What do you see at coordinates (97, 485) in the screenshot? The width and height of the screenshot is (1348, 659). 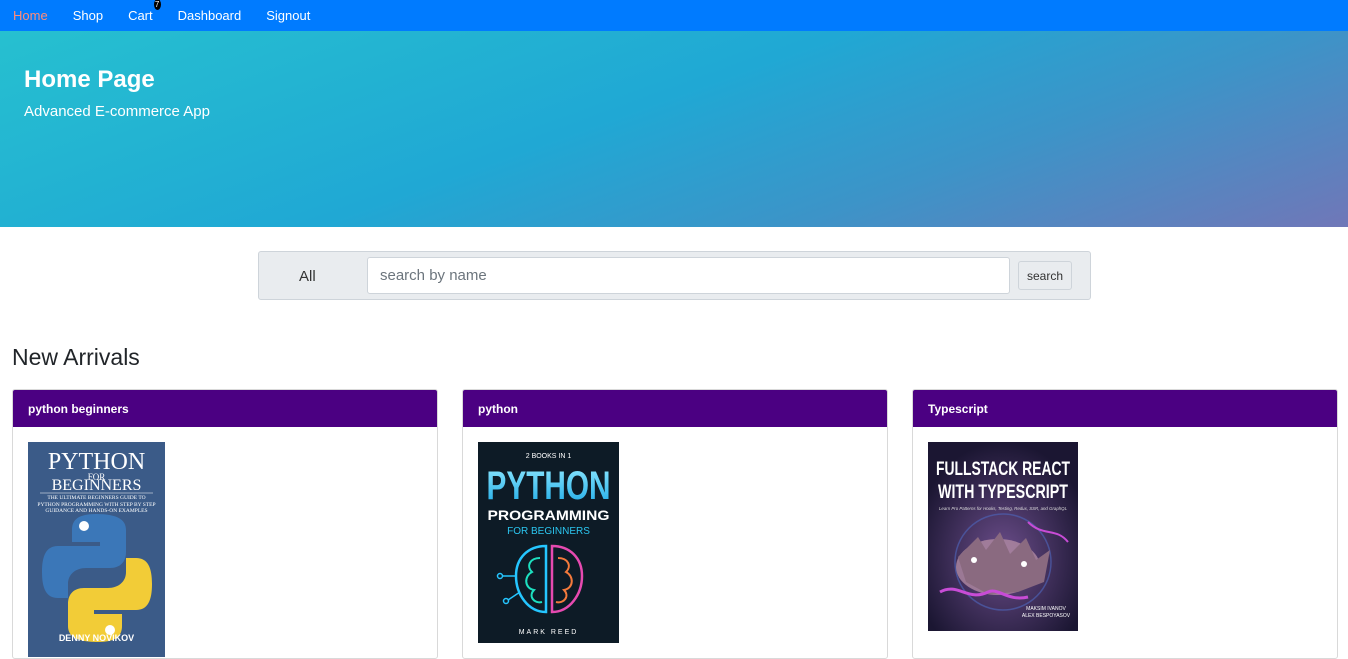 I see `cover-title-line3: BEGINNERS` at bounding box center [97, 485].